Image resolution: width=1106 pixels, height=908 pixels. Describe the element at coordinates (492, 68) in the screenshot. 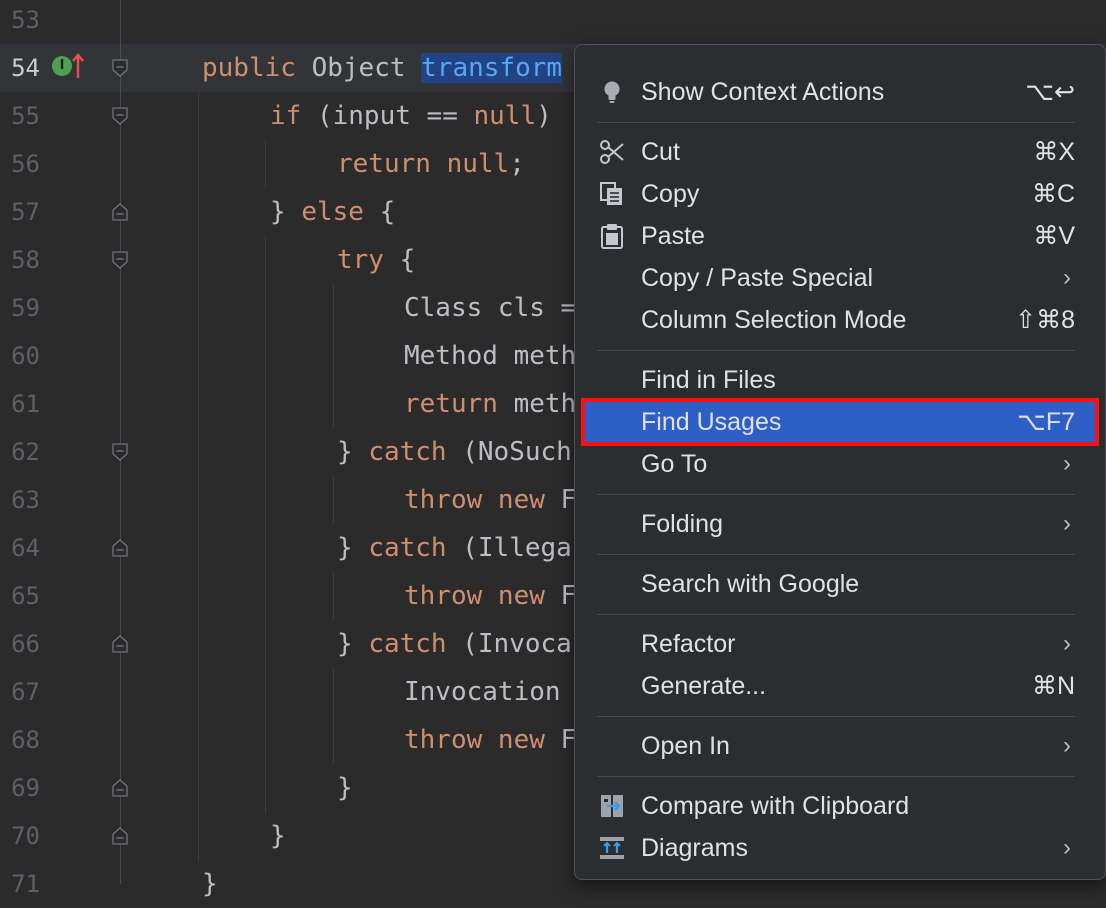

I see `method-name-selected: transform` at that location.